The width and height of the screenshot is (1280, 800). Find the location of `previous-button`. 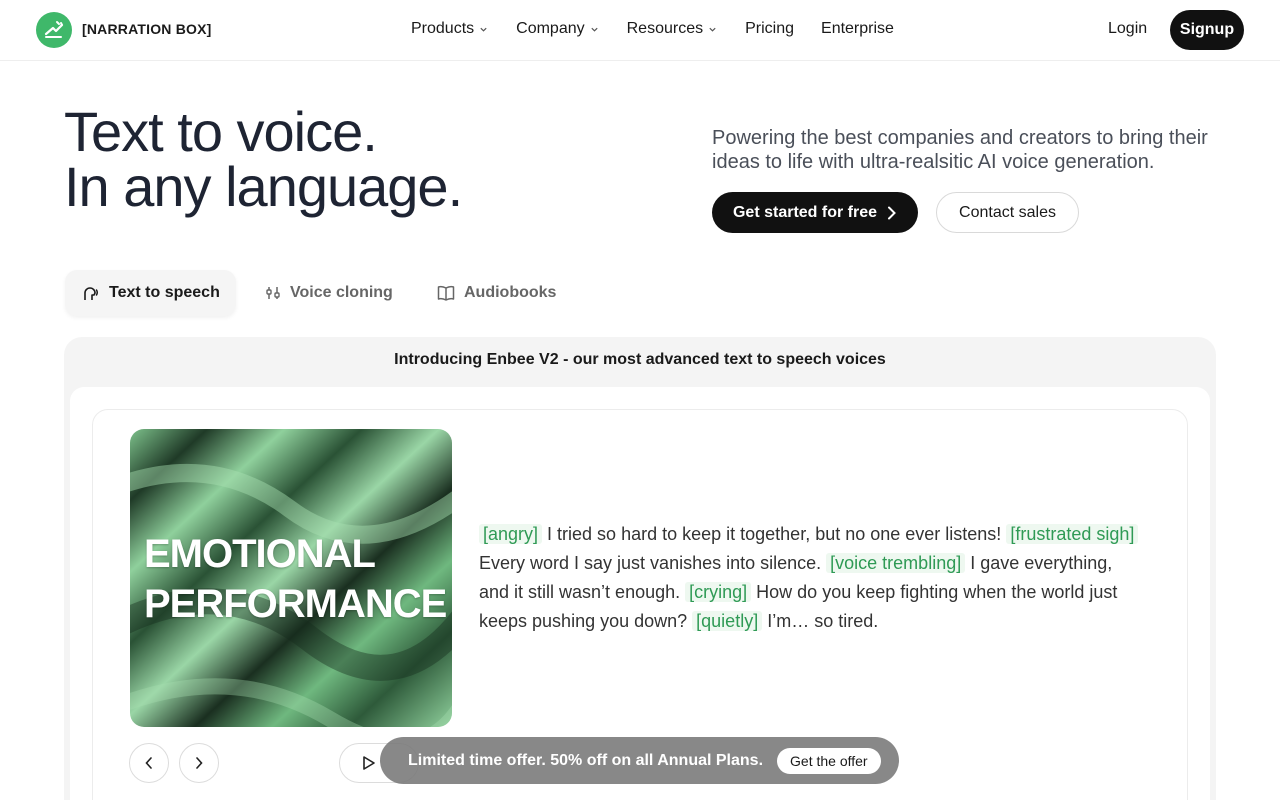

previous-button is located at coordinates (149, 763).